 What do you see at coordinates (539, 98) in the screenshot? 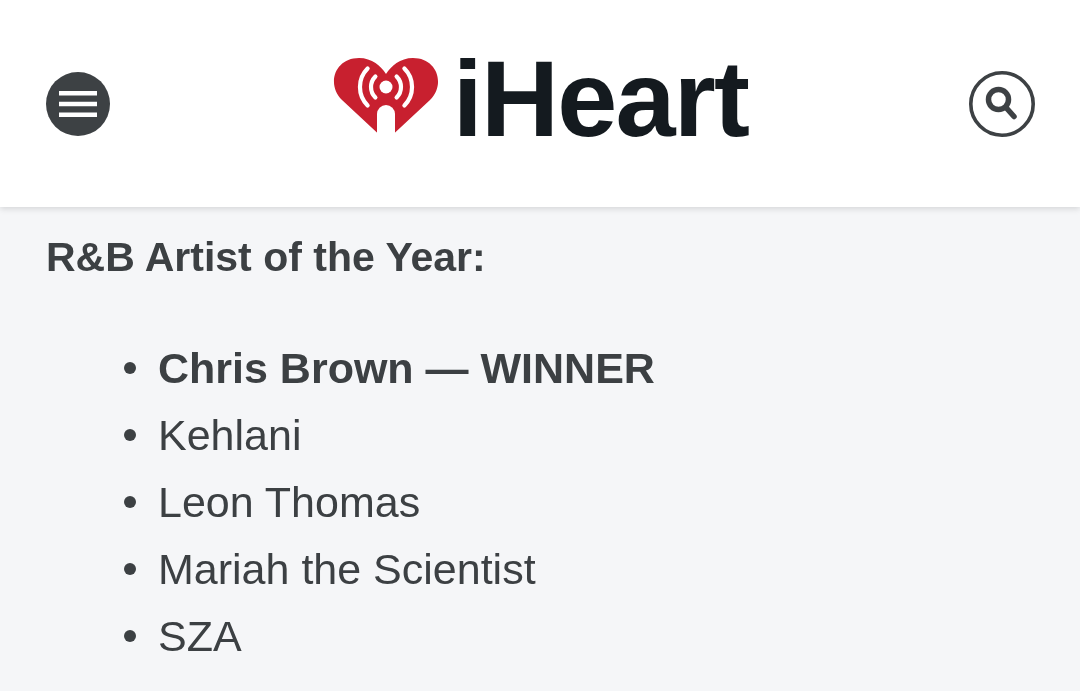
I see `logo-link: iHeart` at bounding box center [539, 98].